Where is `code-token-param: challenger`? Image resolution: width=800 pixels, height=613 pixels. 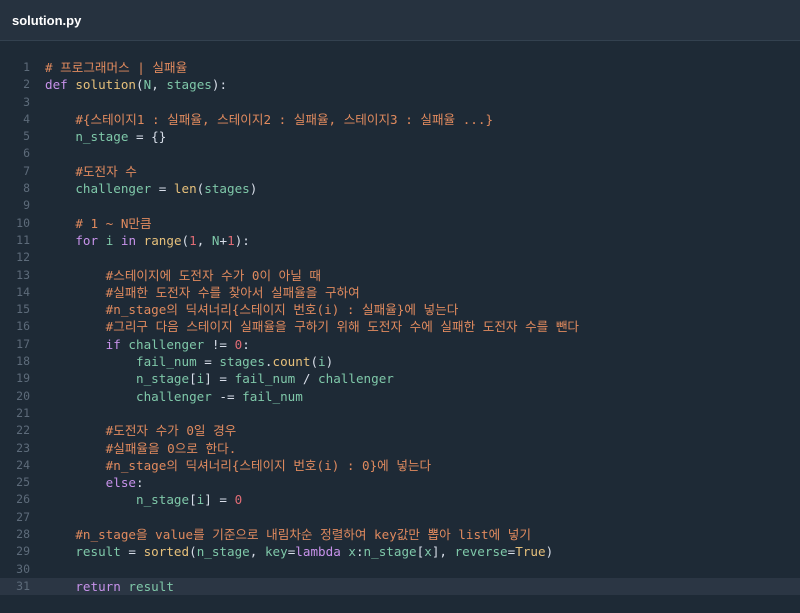 code-token-param: challenger is located at coordinates (174, 396).